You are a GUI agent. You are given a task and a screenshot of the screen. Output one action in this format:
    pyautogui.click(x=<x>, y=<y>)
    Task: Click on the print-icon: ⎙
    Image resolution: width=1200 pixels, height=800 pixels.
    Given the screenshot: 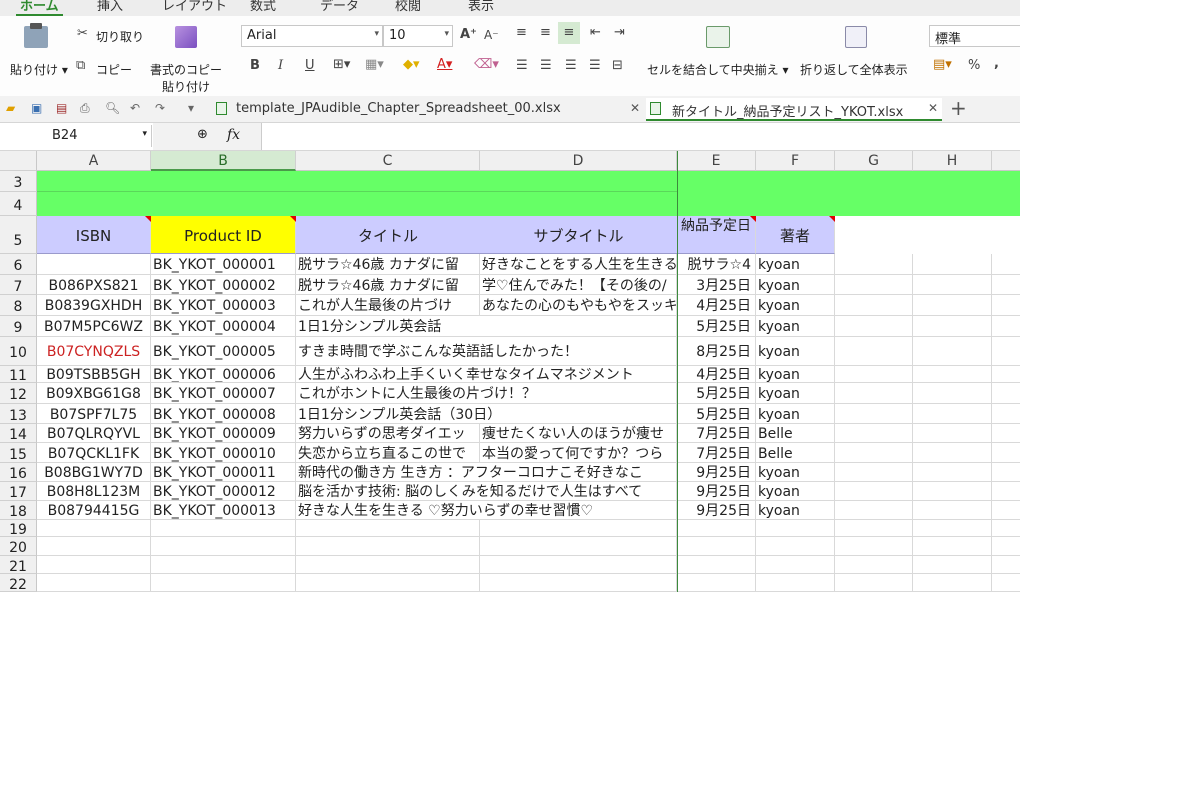 What is the action you would take?
    pyautogui.click(x=85, y=108)
    